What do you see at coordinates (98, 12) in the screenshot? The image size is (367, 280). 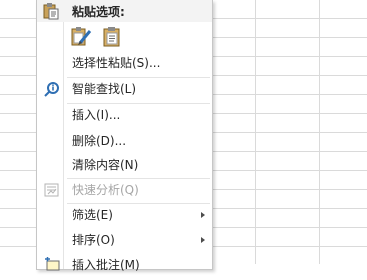 I see `paste-options-label: 粘贴选项:` at bounding box center [98, 12].